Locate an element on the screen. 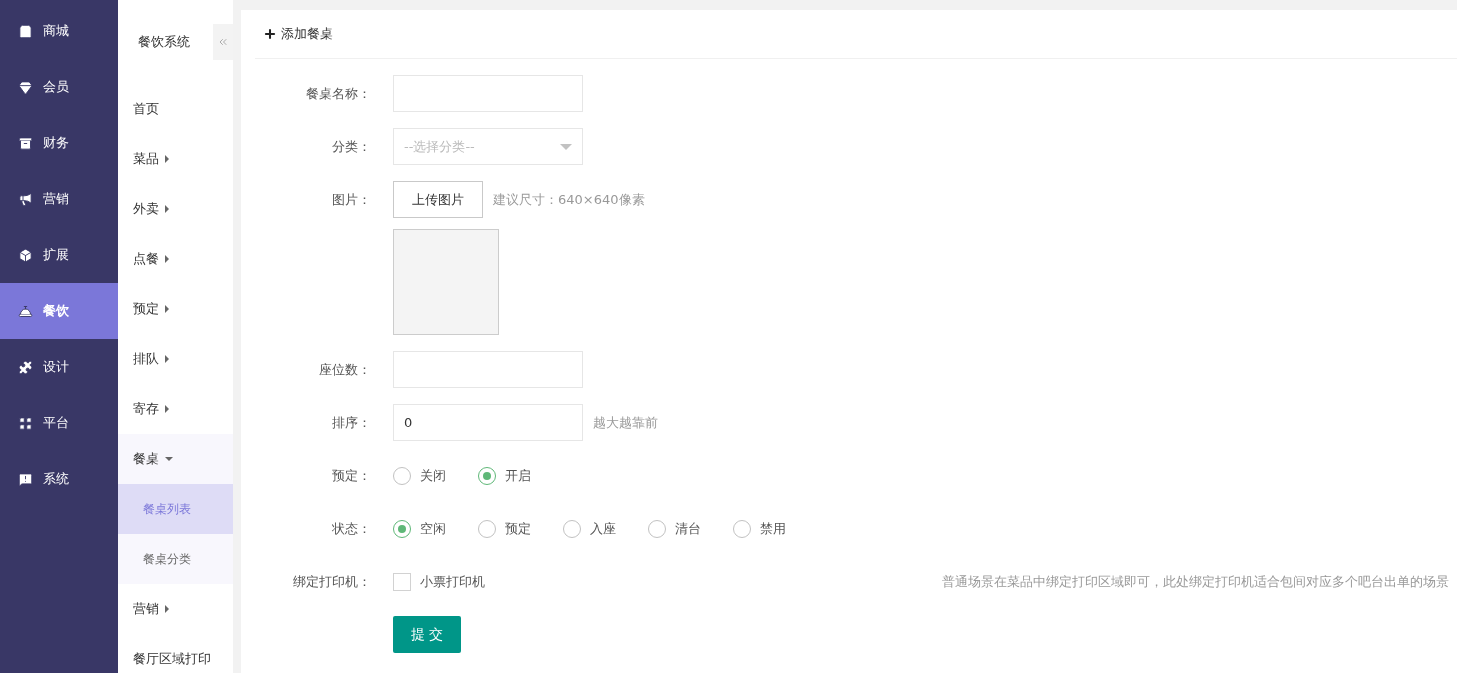 This screenshot has width=1457, height=673. field-hint: 普通场景在菜品中绑定打印区域即可，此处绑定打印机适合包间对应多个吧台出单的场景 is located at coordinates (1195, 581).